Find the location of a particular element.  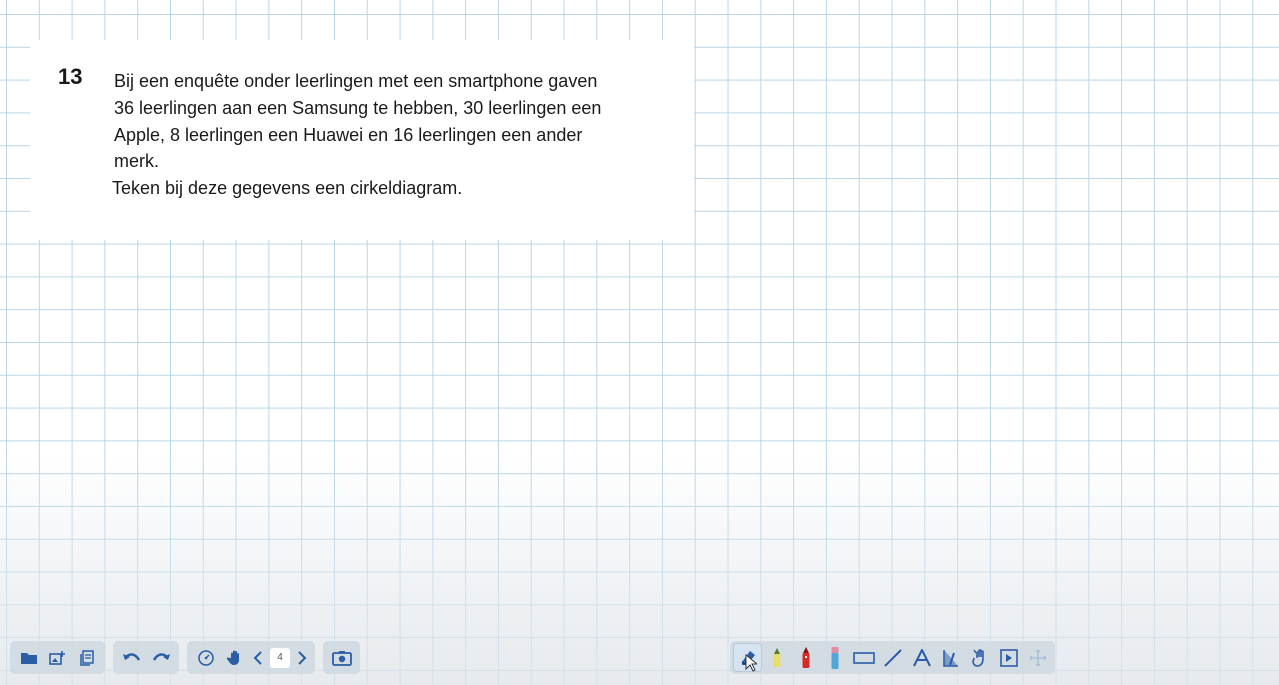

history-group is located at coordinates (146, 657).